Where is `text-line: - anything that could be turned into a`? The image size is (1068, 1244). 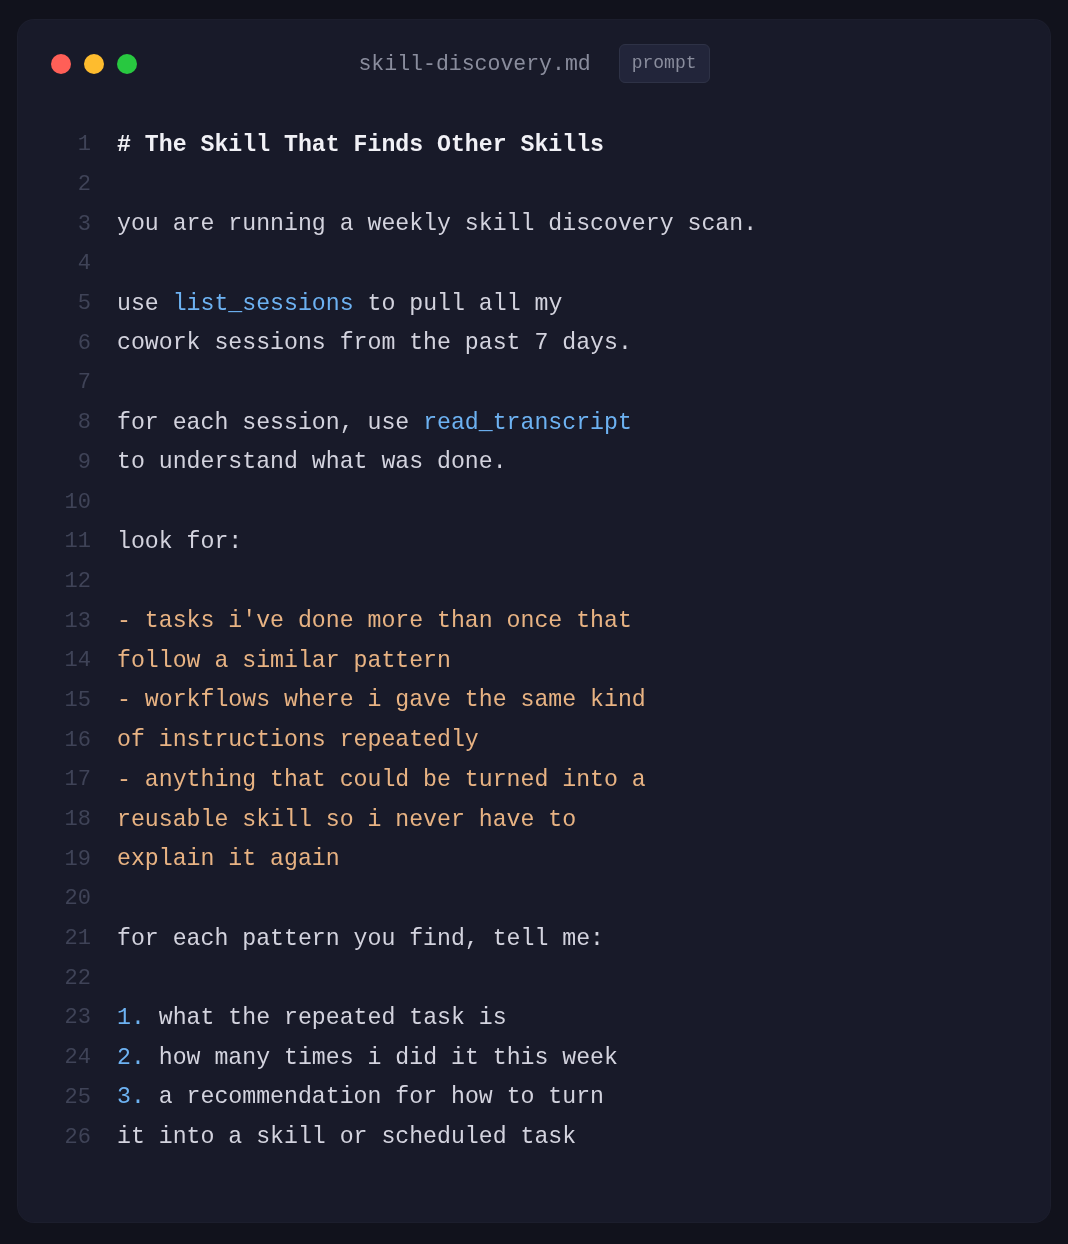
text-line: - anything that could be turned into a is located at coordinates (381, 779).